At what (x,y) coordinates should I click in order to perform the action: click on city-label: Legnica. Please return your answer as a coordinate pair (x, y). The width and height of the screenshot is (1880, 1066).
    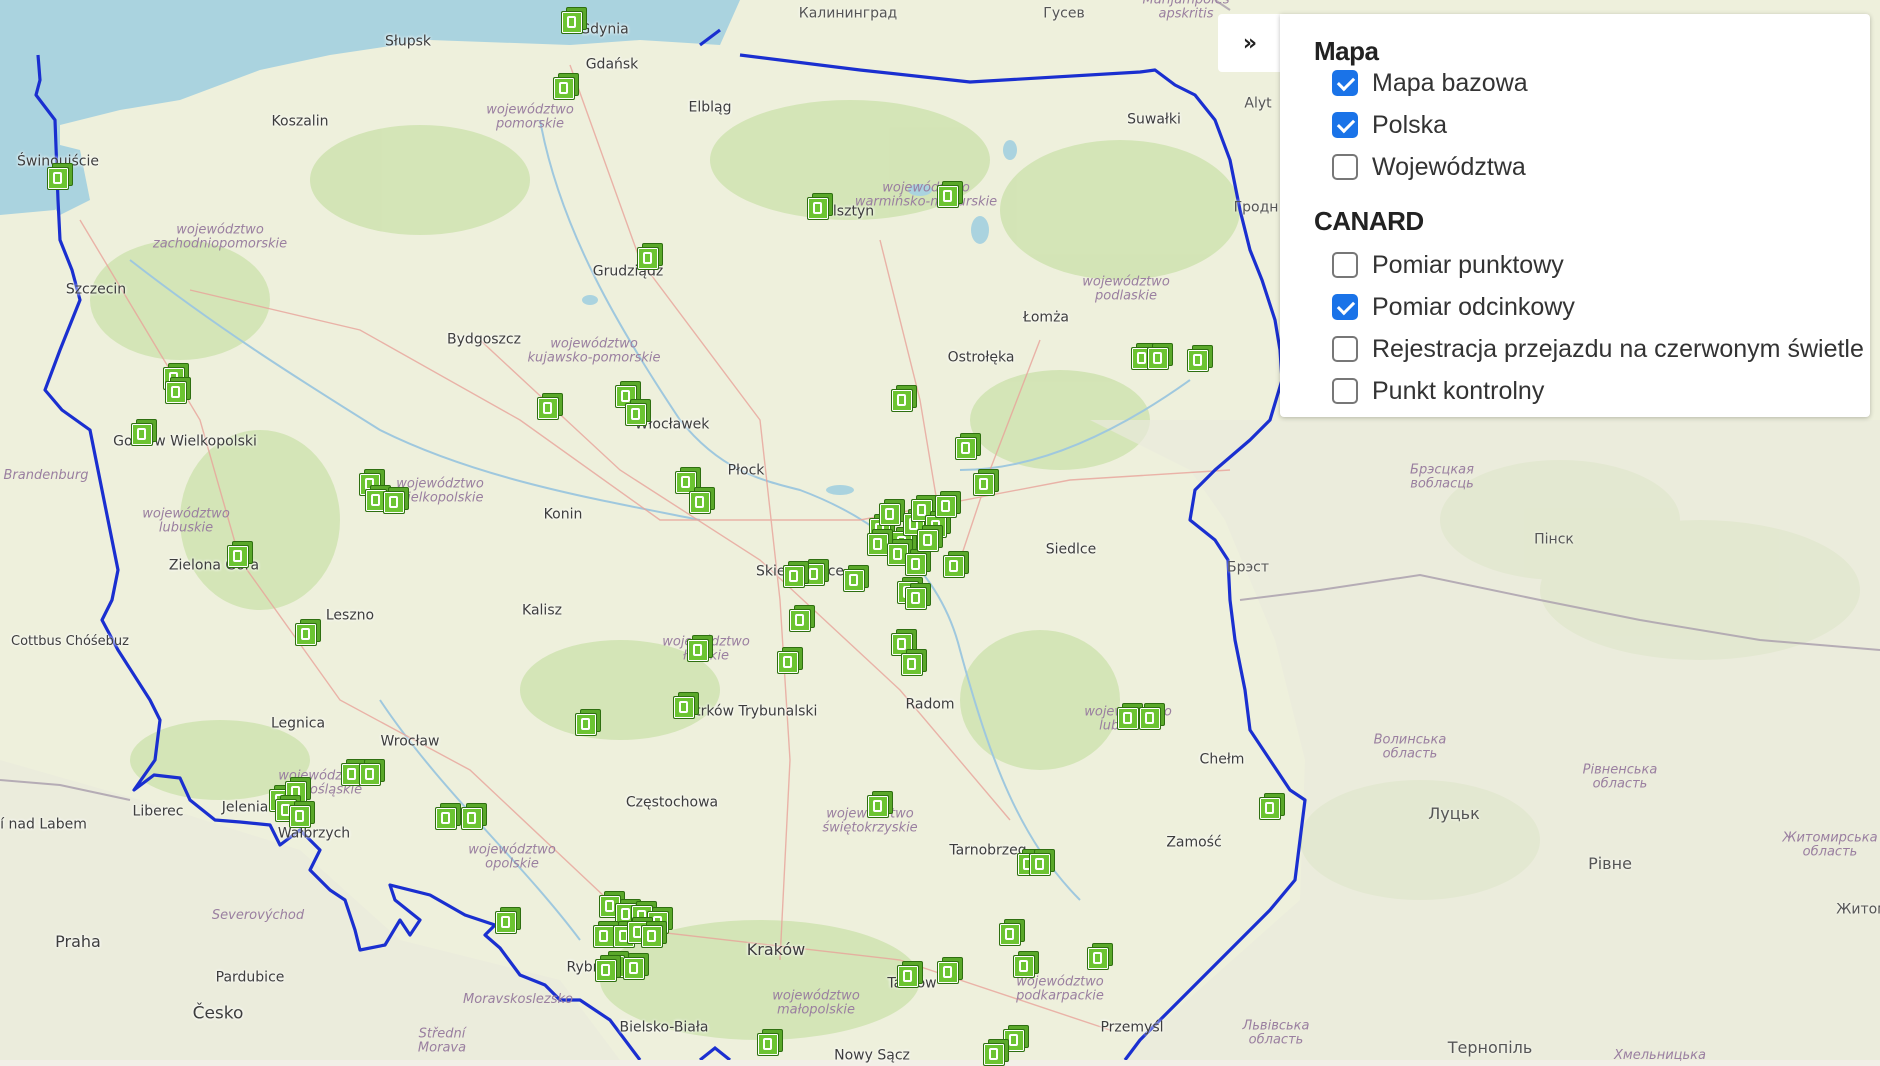
    Looking at the image, I should click on (298, 723).